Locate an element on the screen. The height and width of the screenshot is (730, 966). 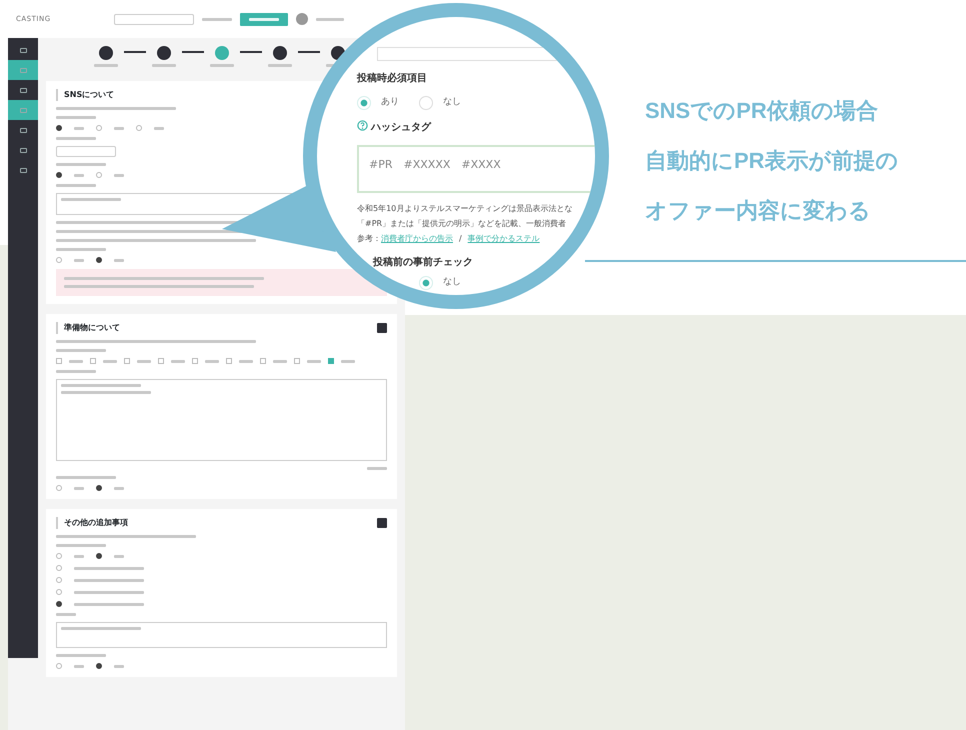
help-icon is located at coordinates (362, 125).